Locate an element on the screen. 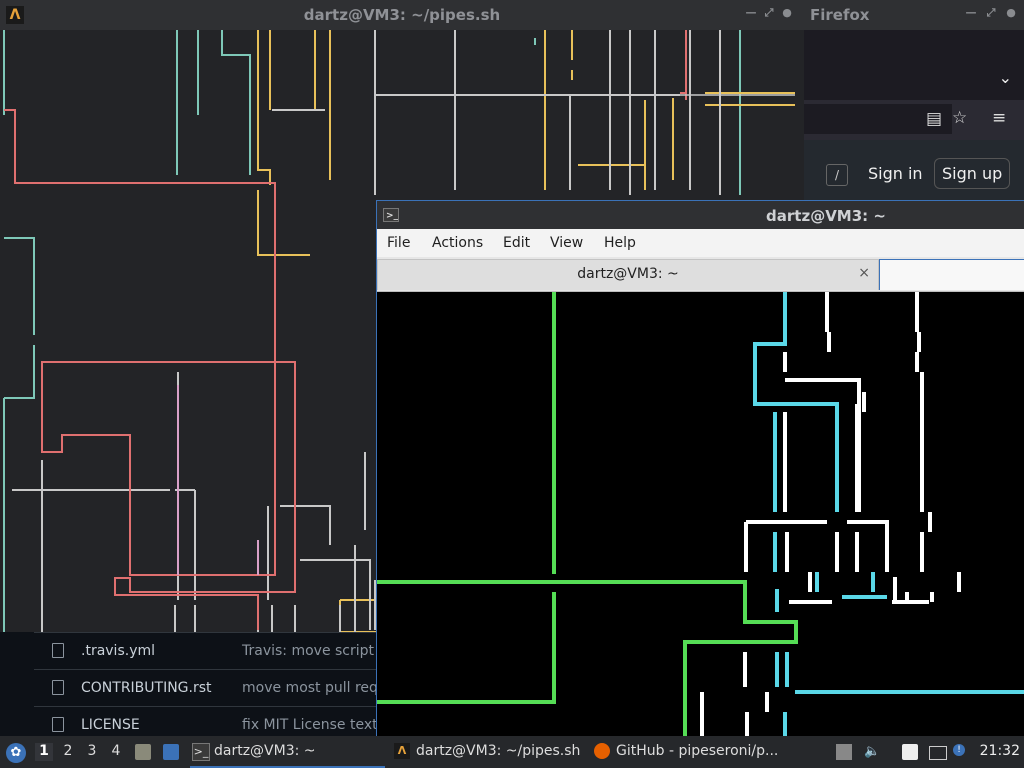 Image resolution: width=1024 pixels, height=768 pixels. firefox-icon is located at coordinates (602, 751).